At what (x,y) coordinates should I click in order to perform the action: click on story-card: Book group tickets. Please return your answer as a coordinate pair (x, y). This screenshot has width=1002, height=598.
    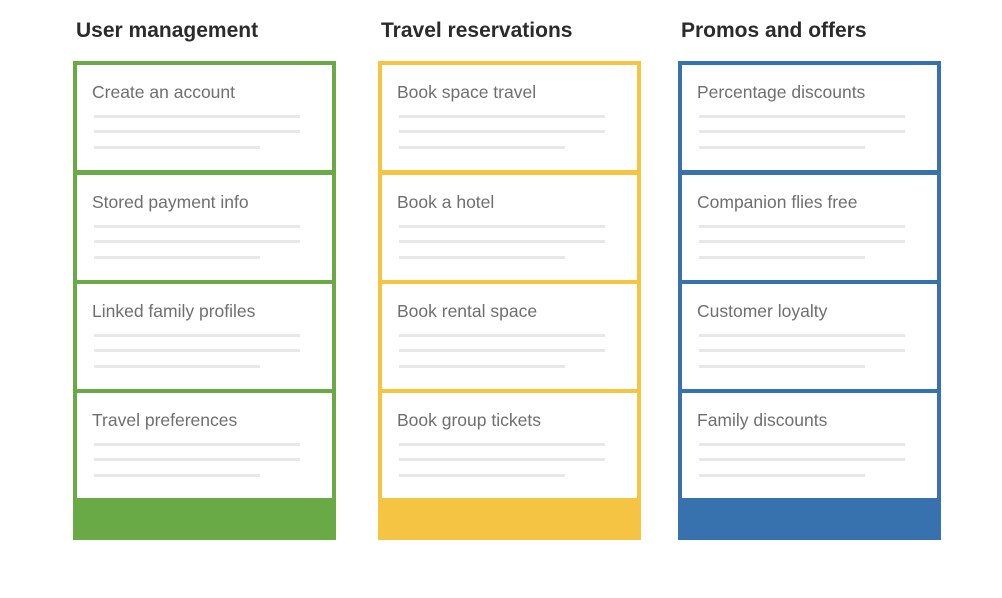
    Looking at the image, I should click on (509, 445).